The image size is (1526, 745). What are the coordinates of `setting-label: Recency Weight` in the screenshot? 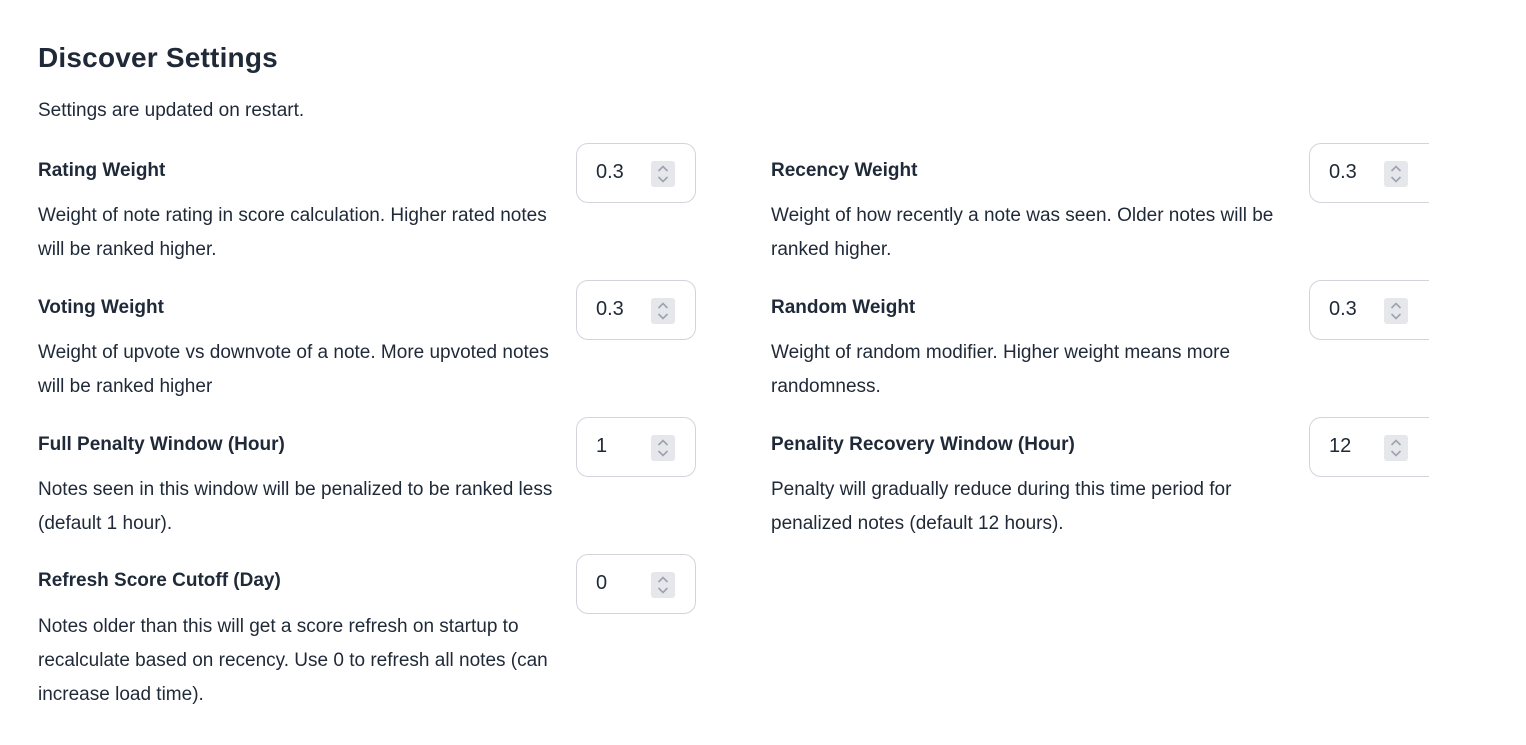 It's located at (844, 170).